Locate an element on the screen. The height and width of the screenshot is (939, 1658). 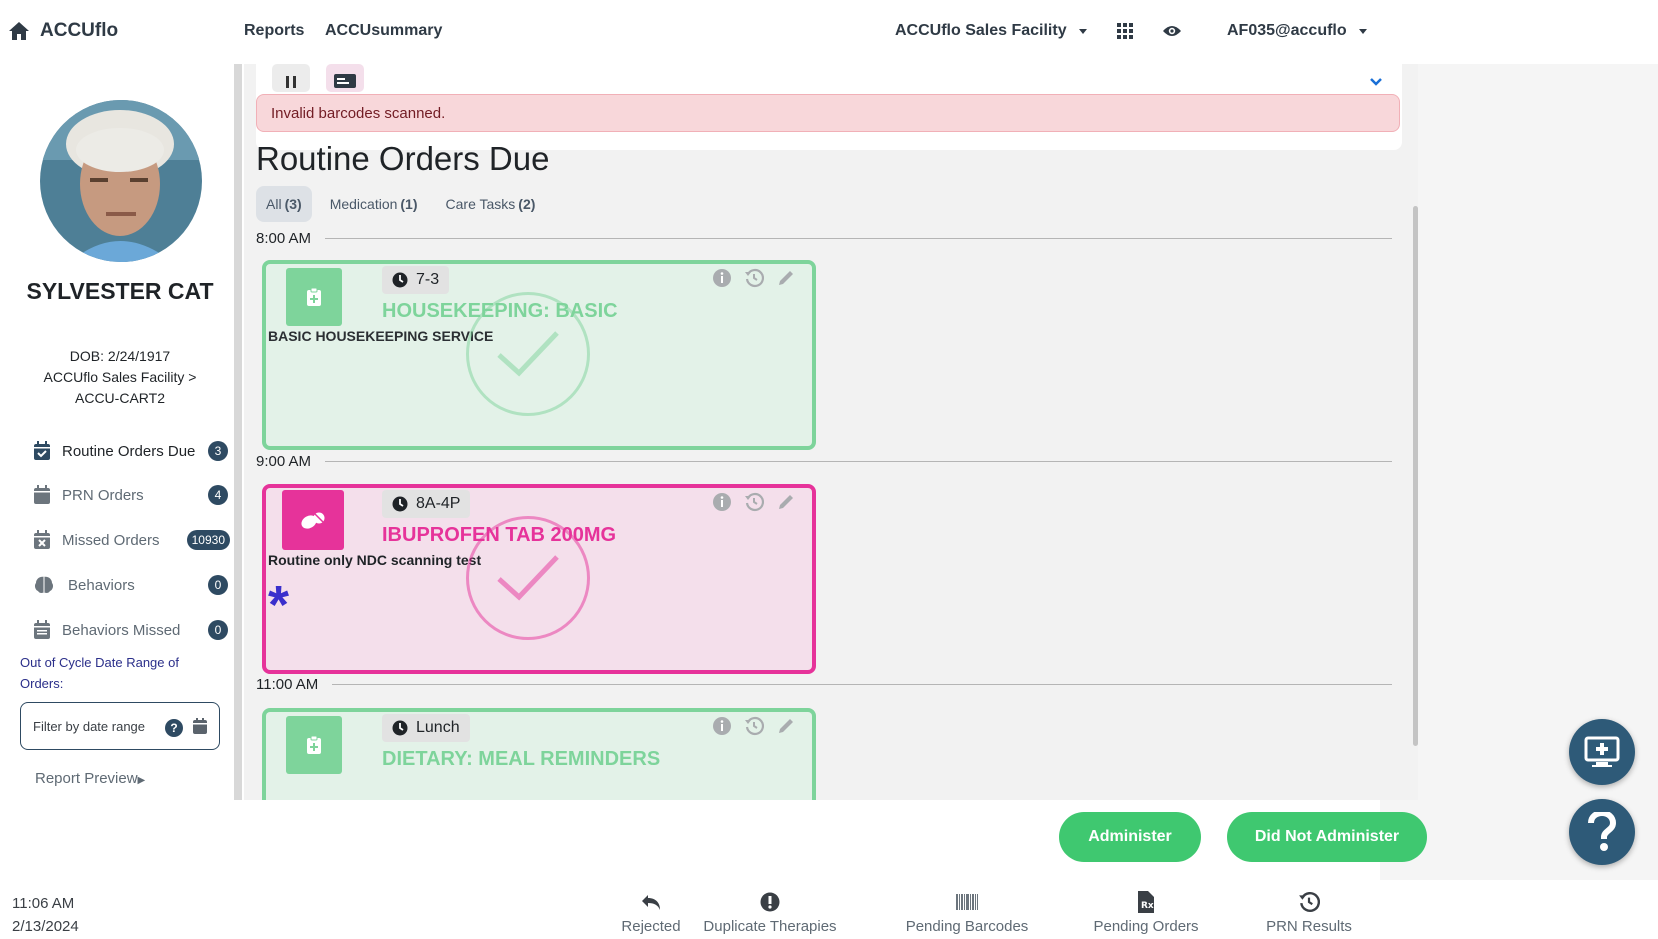
monitor-plus-icon is located at coordinates (1602, 751).